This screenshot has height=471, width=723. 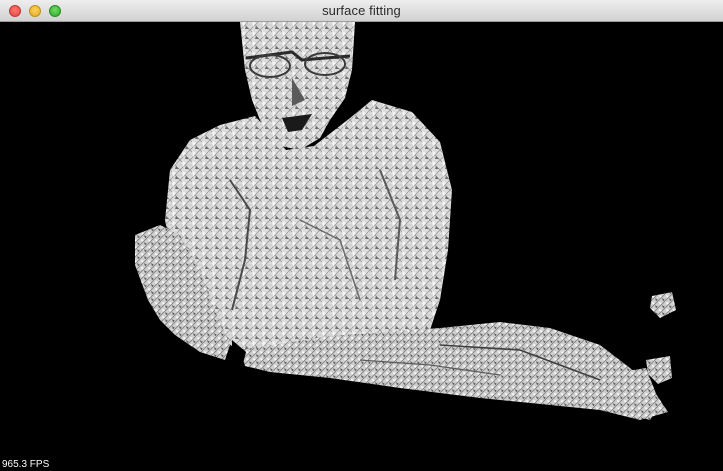 What do you see at coordinates (648, 356) in the screenshot?
I see `floating-fragments` at bounding box center [648, 356].